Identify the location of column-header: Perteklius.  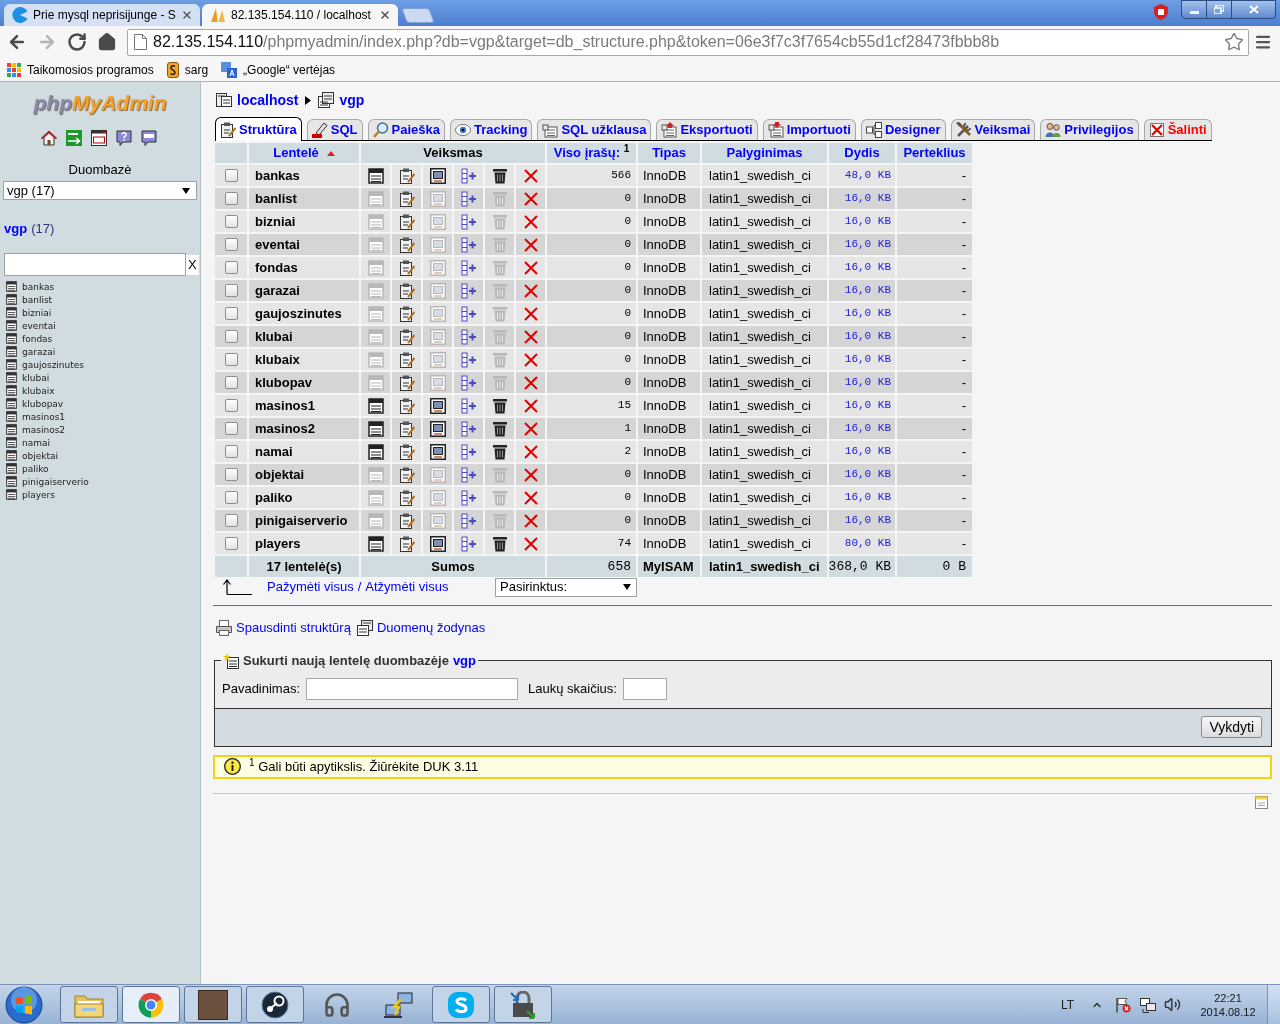
(934, 153).